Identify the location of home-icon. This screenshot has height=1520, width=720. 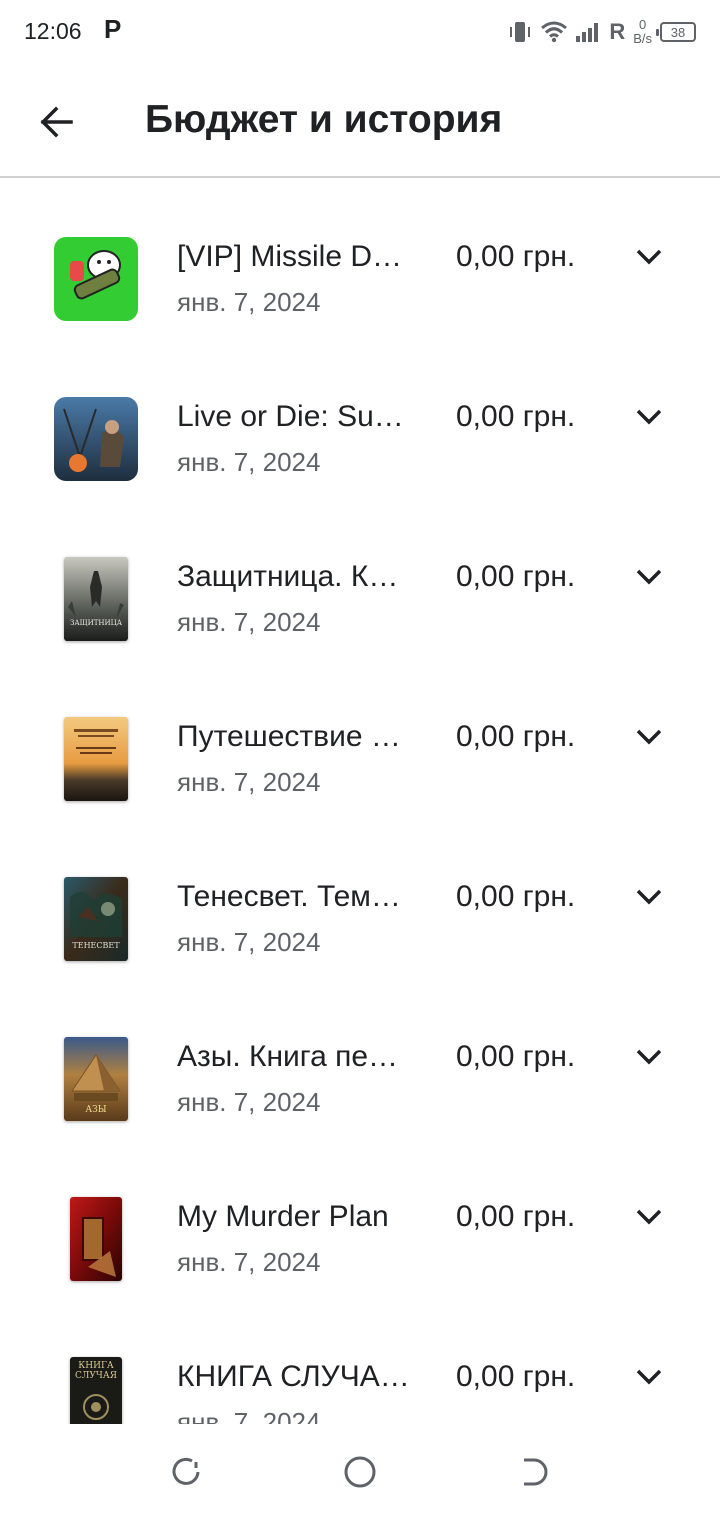
(360, 1472).